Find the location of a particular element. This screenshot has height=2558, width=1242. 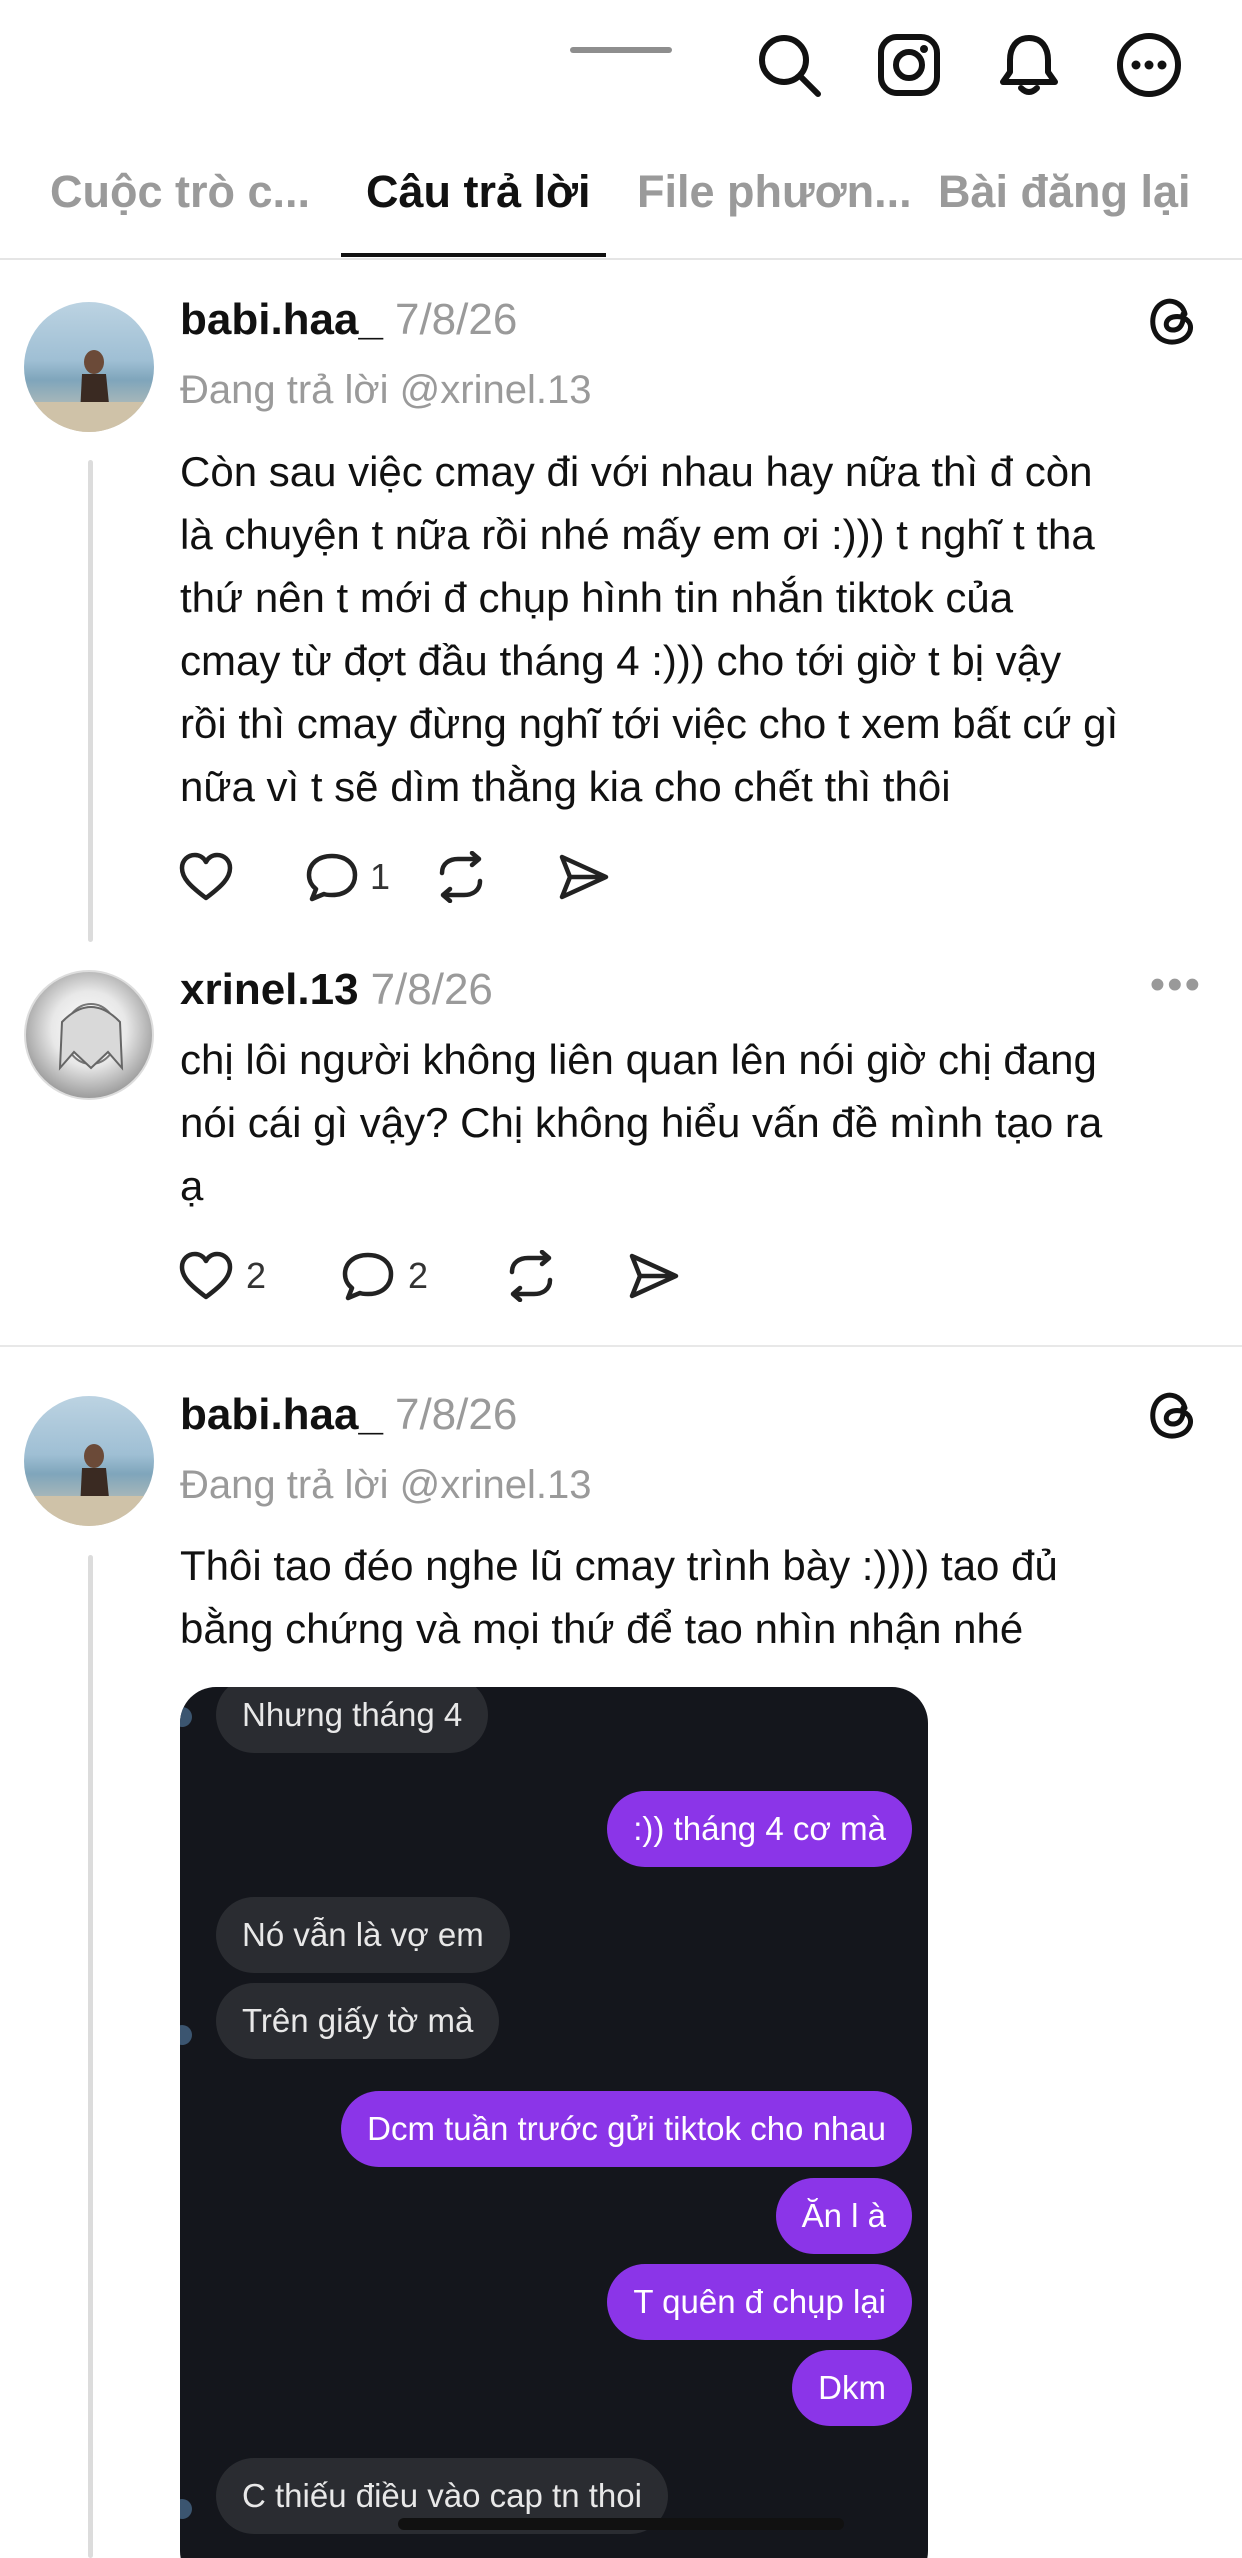

bell-icon is located at coordinates (1029, 65).